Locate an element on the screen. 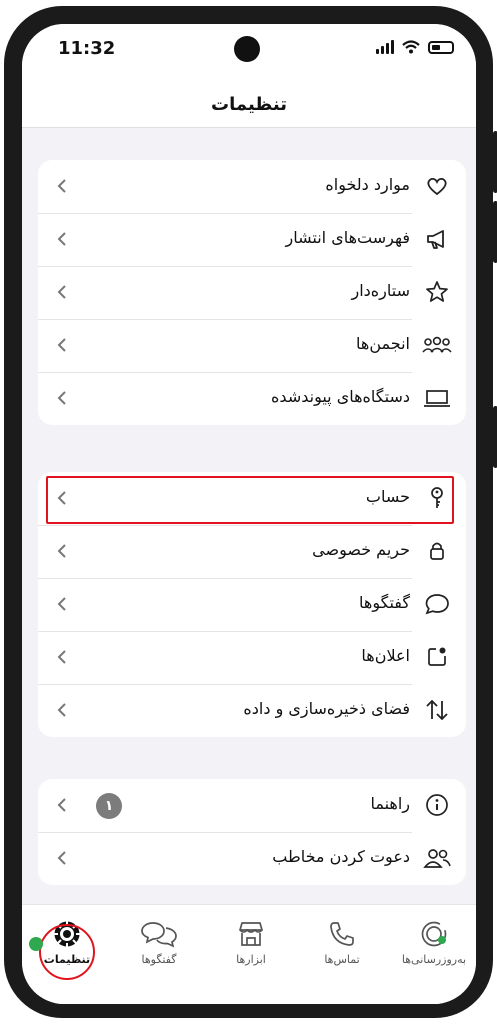 The height and width of the screenshot is (1024, 497). status-icons is located at coordinates (415, 47).